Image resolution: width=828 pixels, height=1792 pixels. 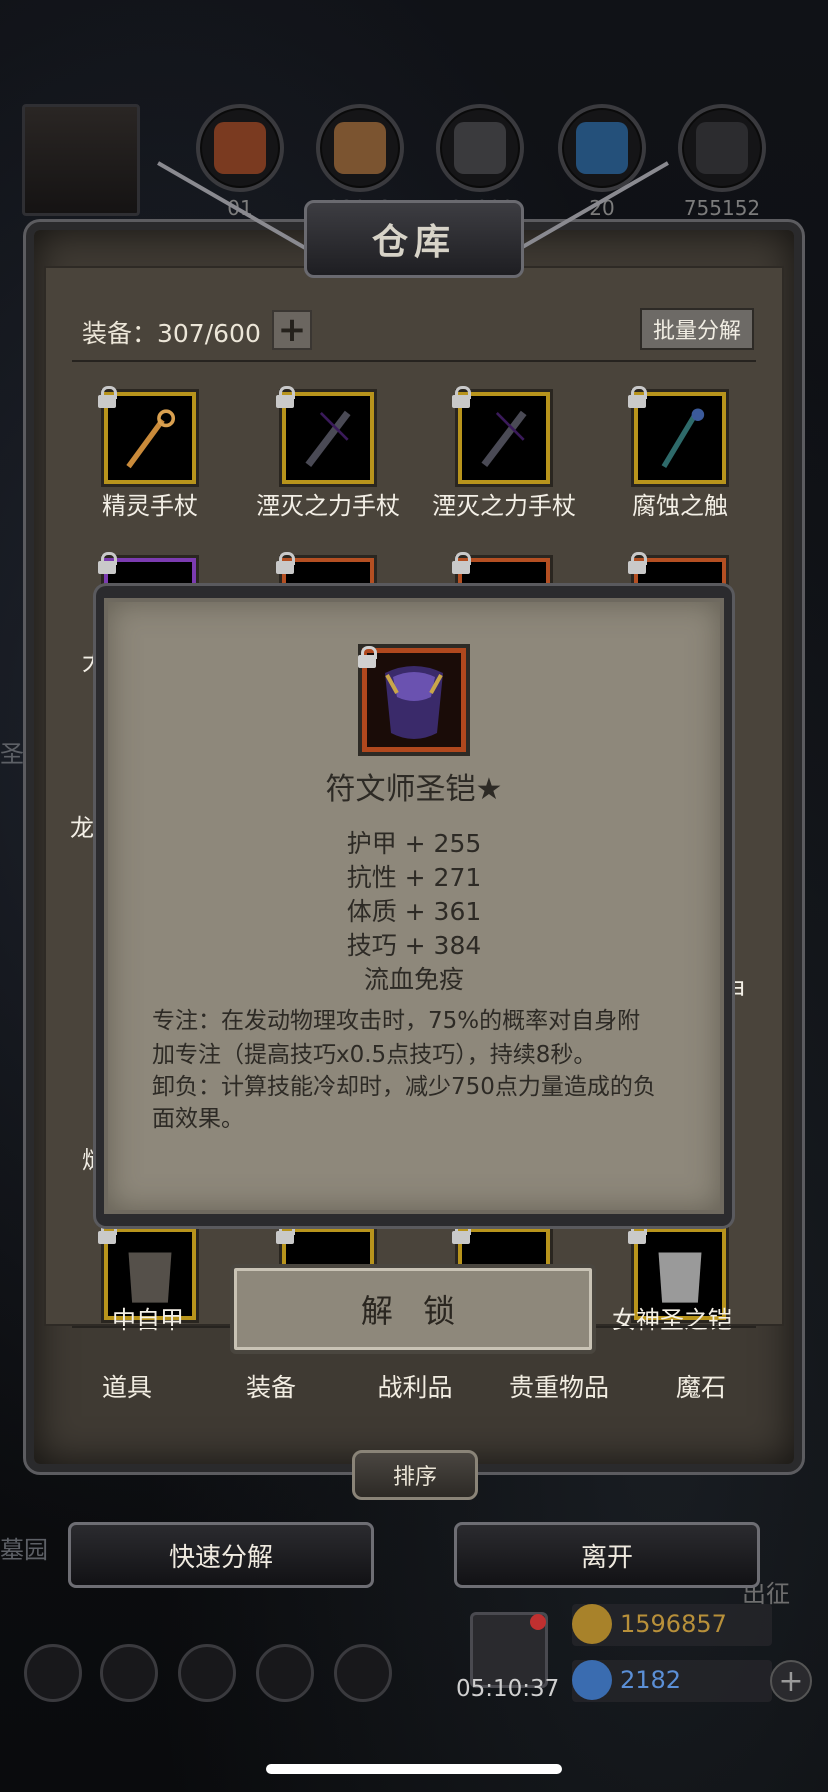 I want to click on item-description-line: 面效果。, so click(x=198, y=1119).